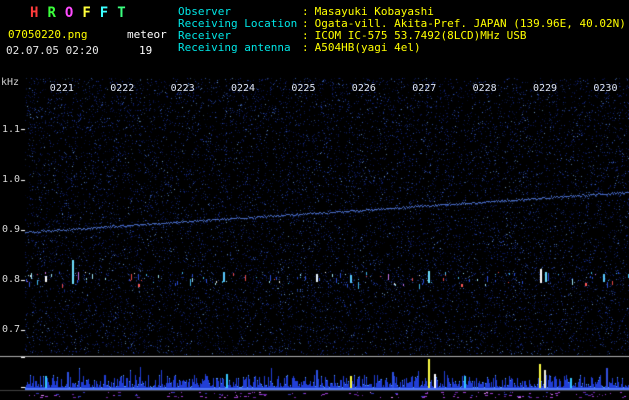 Image resolution: width=629 pixels, height=400 pixels. Describe the element at coordinates (234, 47) in the screenshot. I see `info-label: Receiving antenna` at that location.